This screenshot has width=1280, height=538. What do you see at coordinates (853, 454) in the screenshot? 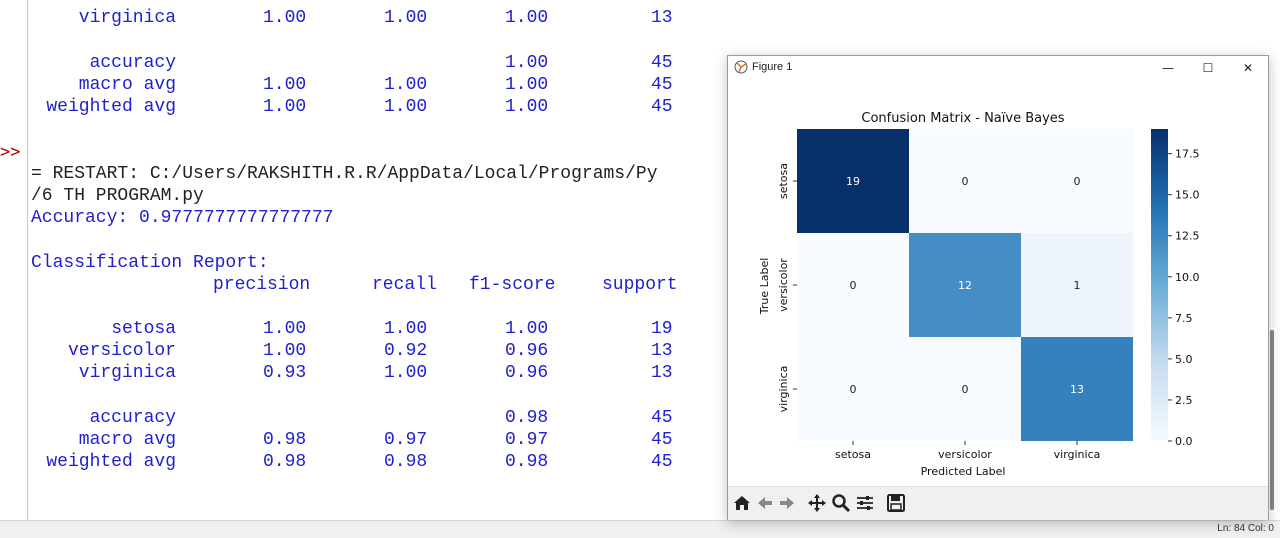
I see `x-tick-label: setosa` at bounding box center [853, 454].